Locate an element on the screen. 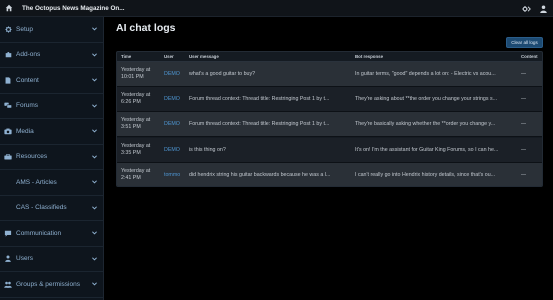  resources-icon is located at coordinates (8, 157).